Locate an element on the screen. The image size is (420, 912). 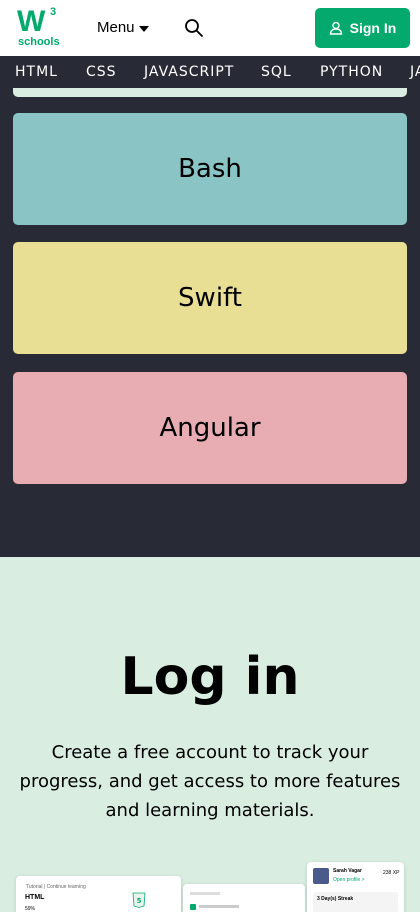
svg-text: 5 is located at coordinates (139, 901).